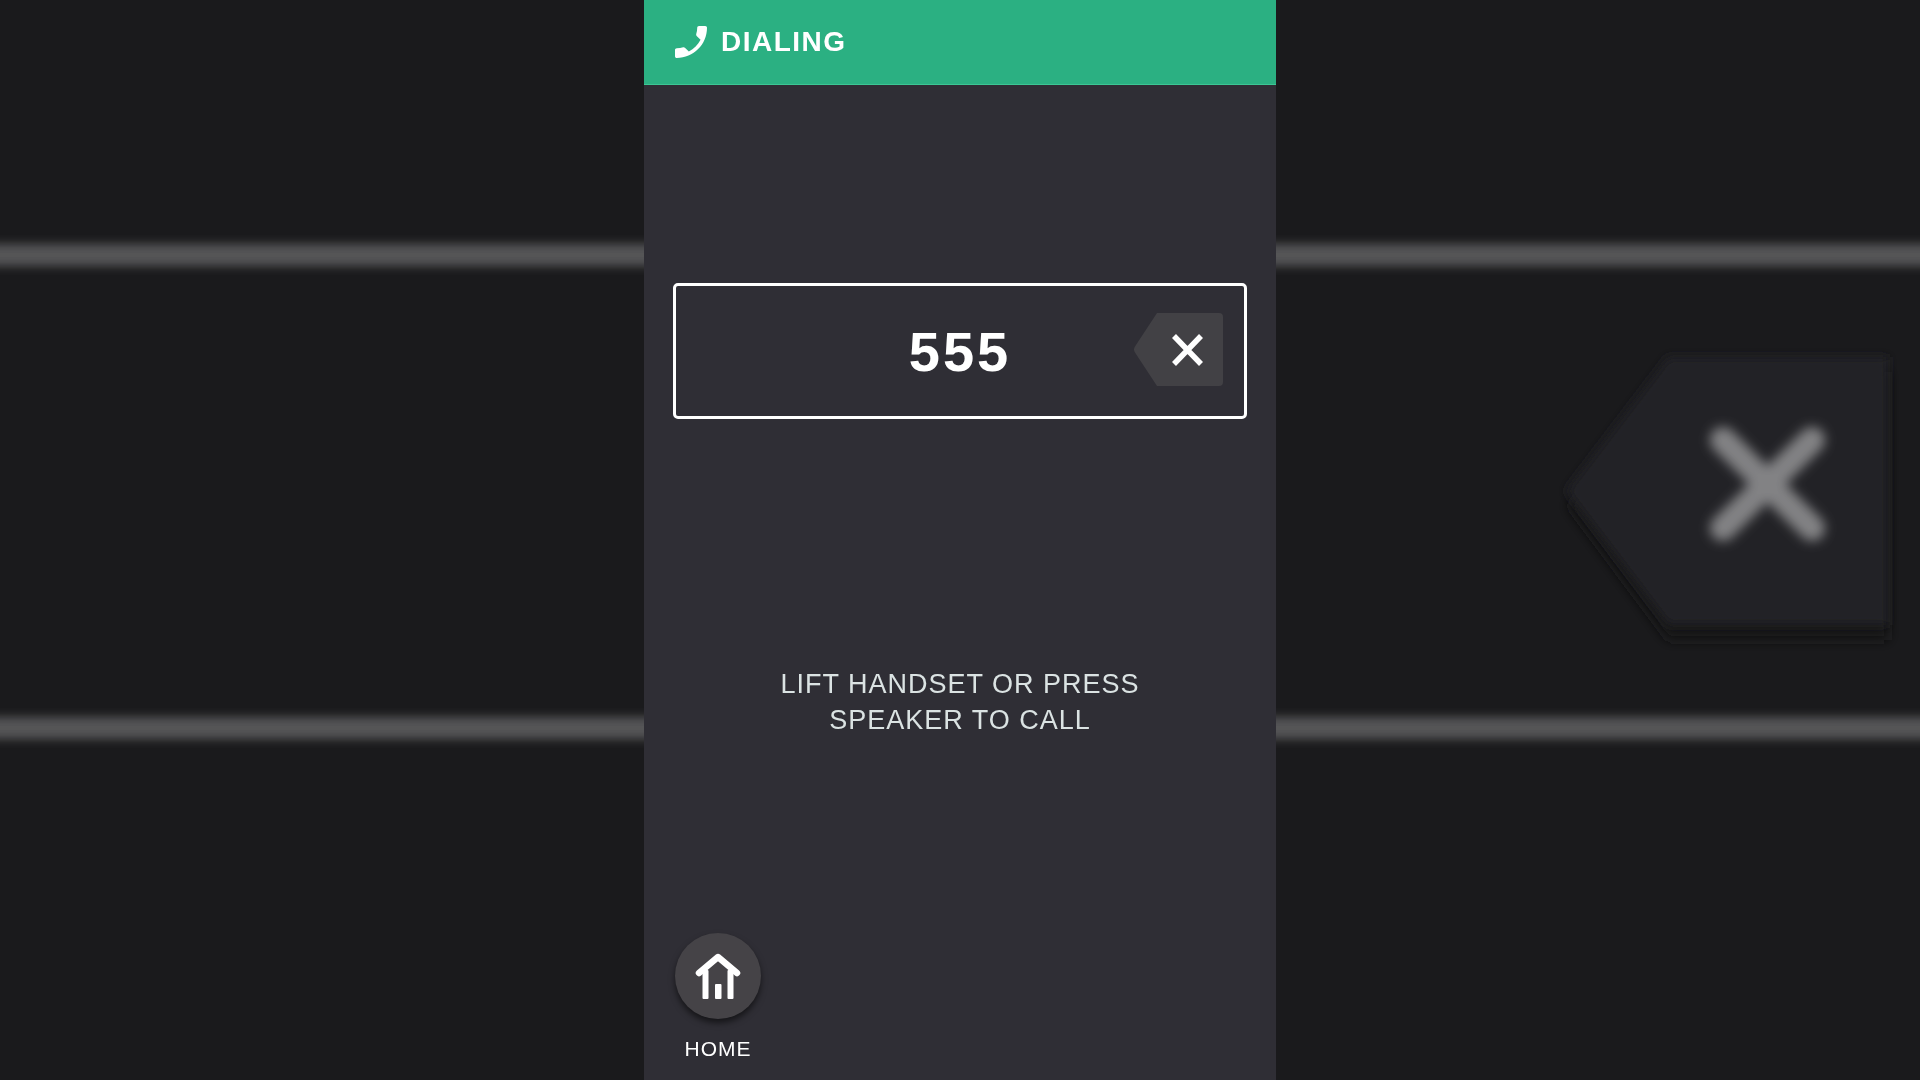 The width and height of the screenshot is (1920, 1080). I want to click on backspace-button, so click(1178, 349).